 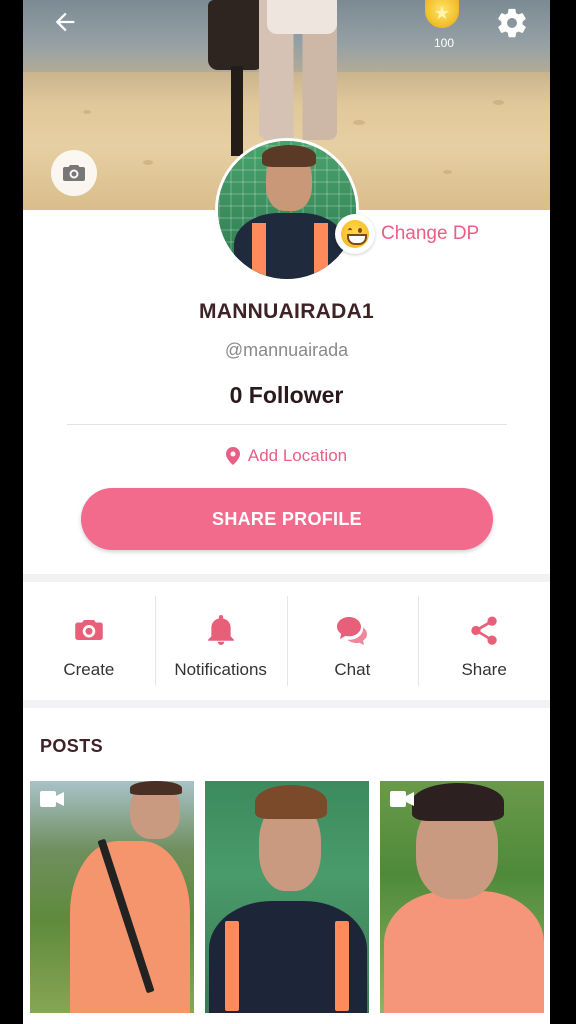 I want to click on coin-count: 100, so click(x=444, y=43).